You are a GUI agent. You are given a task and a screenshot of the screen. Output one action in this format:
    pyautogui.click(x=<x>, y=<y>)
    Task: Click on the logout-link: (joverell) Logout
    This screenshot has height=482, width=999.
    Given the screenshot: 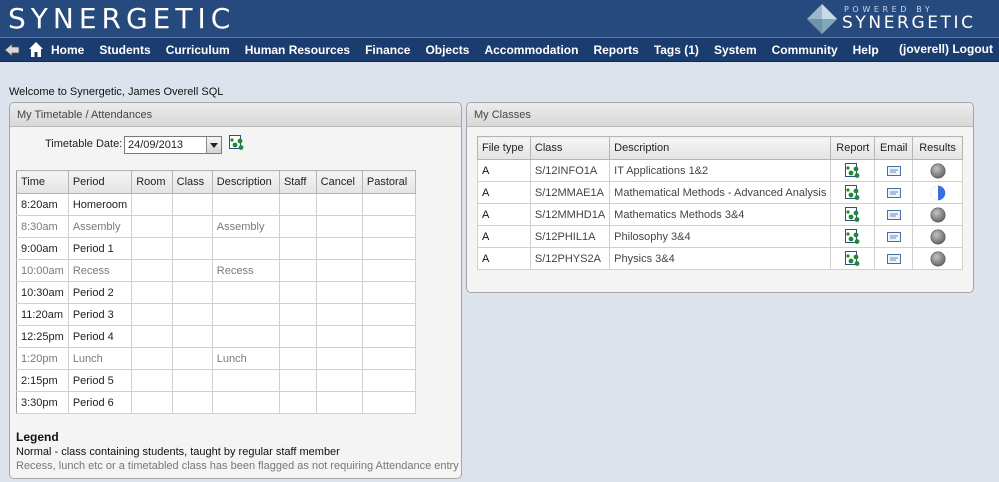 What is the action you would take?
    pyautogui.click(x=946, y=49)
    